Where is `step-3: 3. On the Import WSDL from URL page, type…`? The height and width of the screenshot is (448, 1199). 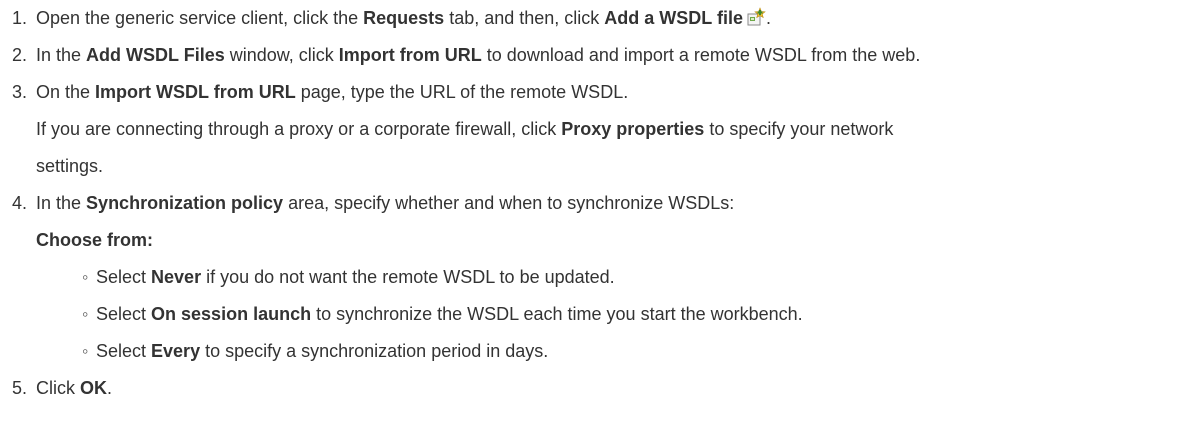
step-3: 3. On the Import WSDL from URL page, type… is located at coordinates (605, 92).